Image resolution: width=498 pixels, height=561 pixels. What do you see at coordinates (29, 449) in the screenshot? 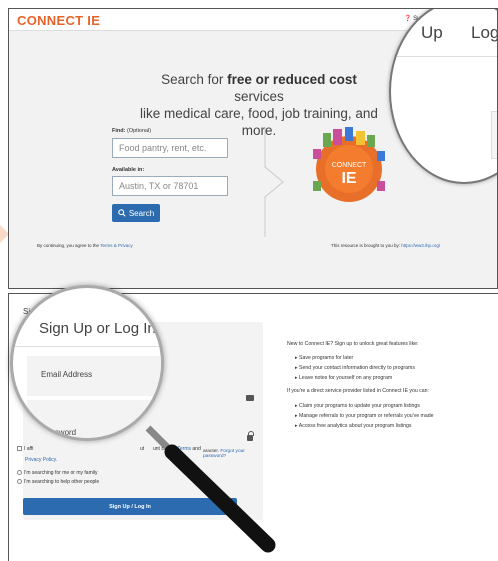
I see `agree-text-partial: I affi` at bounding box center [29, 449].